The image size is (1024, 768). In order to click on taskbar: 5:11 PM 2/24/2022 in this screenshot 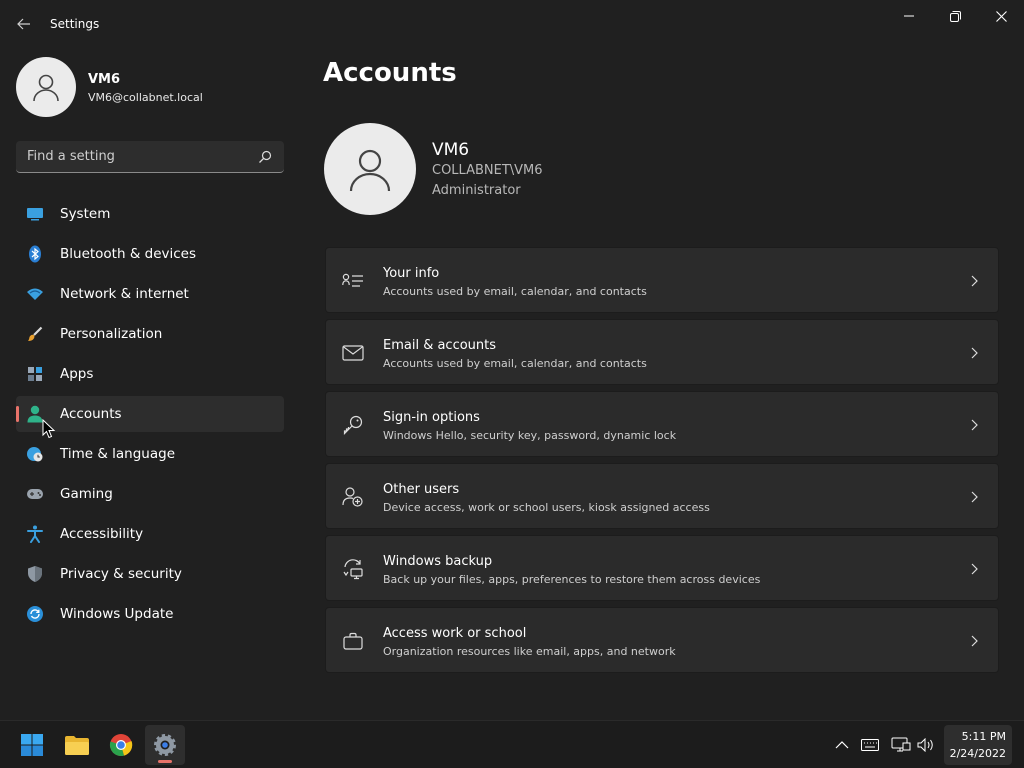, I will do `click(512, 744)`.